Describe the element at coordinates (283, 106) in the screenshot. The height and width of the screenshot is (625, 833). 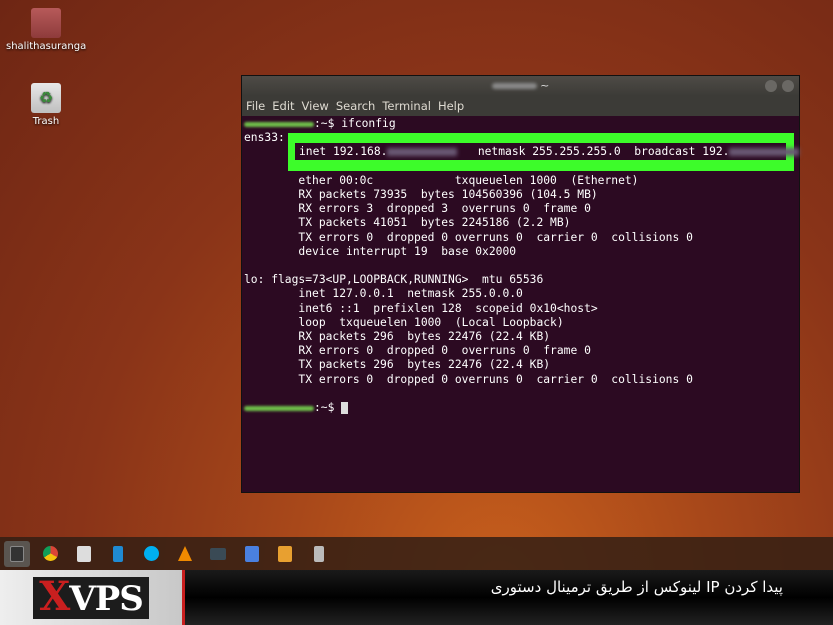
I see `menu-edit: Edit` at that location.